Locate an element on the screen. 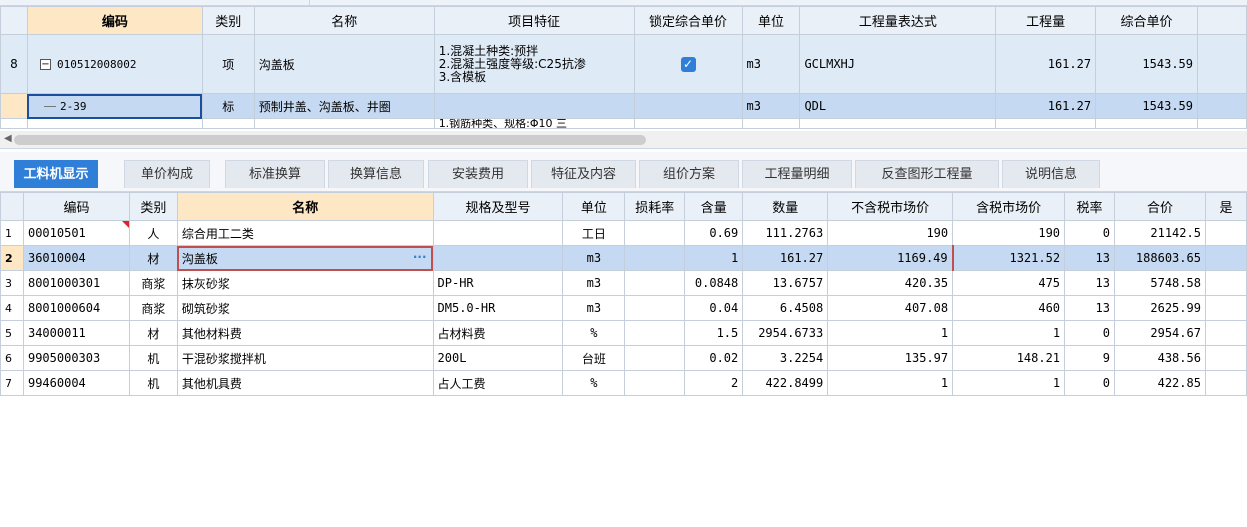 This screenshot has height=527, width=1247. name-cell: 综合用工二类 is located at coordinates (305, 233).